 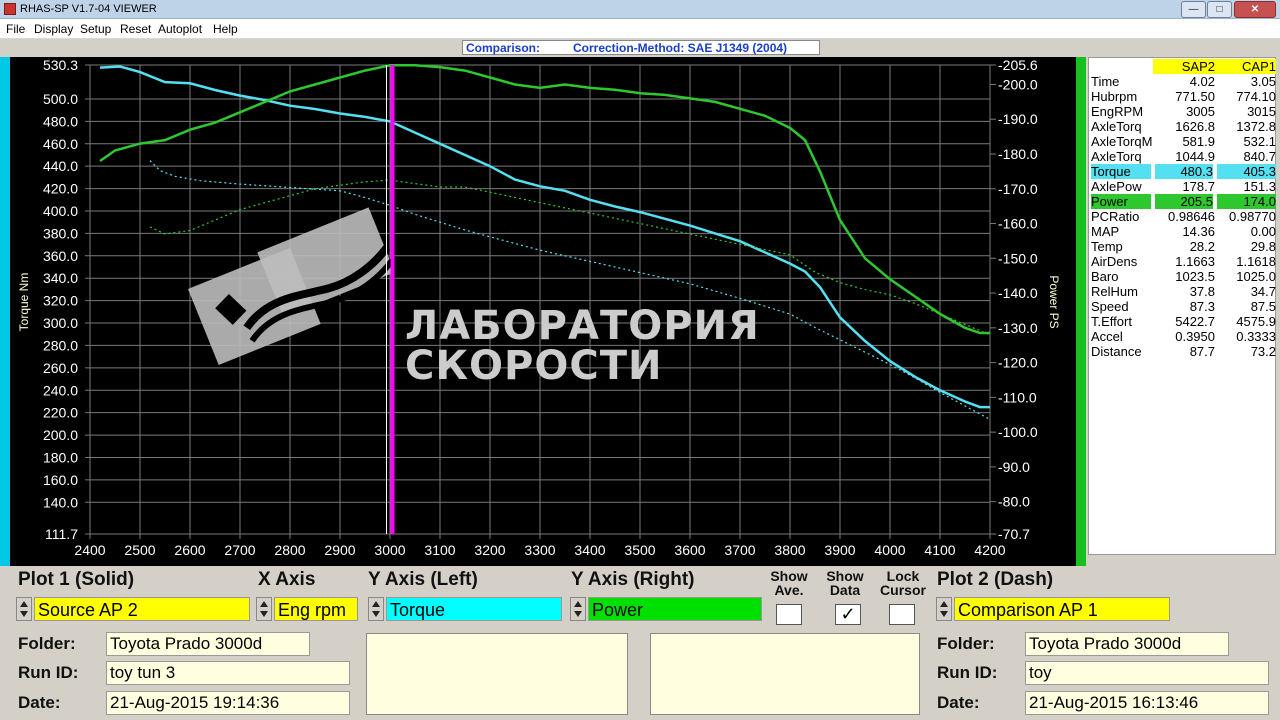 What do you see at coordinates (789, 614) in the screenshot?
I see `show-ave-checkbox` at bounding box center [789, 614].